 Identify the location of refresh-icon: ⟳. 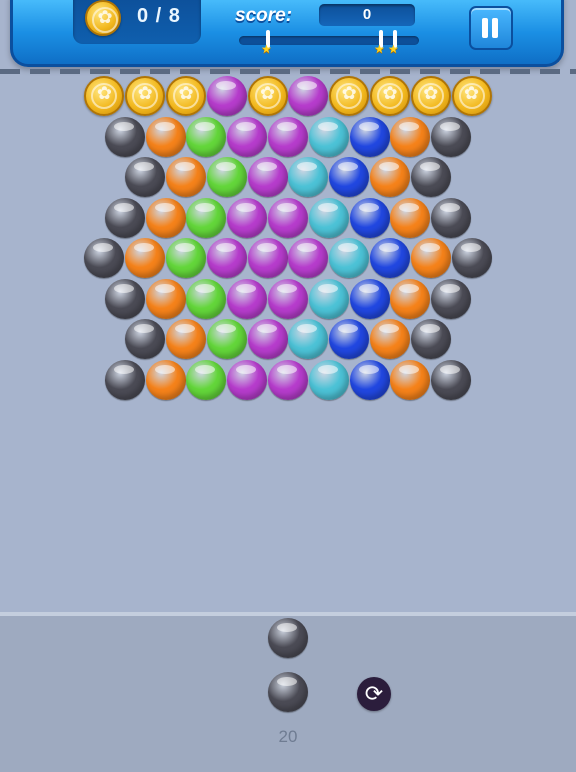
(374, 693).